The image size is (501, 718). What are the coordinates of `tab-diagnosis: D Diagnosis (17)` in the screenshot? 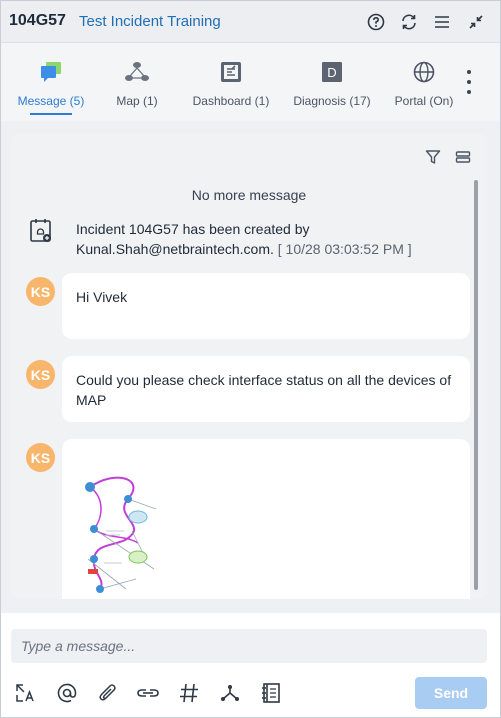 It's located at (332, 89).